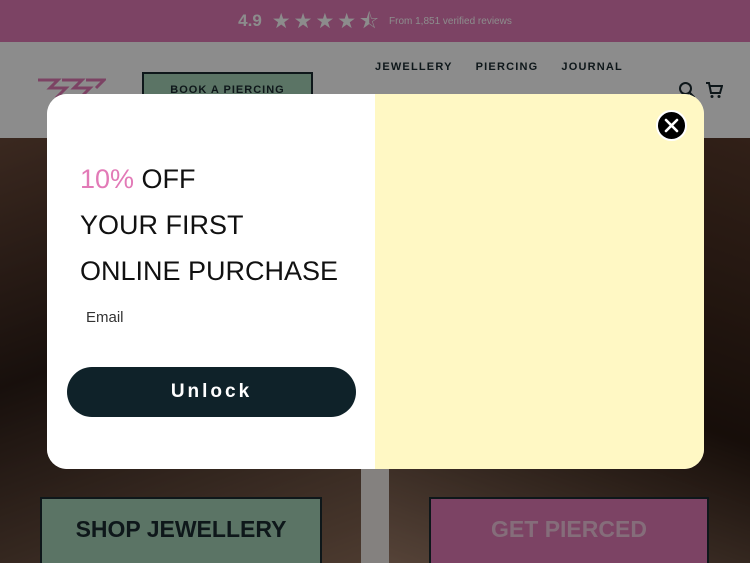 The width and height of the screenshot is (750, 563). Describe the element at coordinates (107, 179) in the screenshot. I see `discount-percent: 10%` at that location.